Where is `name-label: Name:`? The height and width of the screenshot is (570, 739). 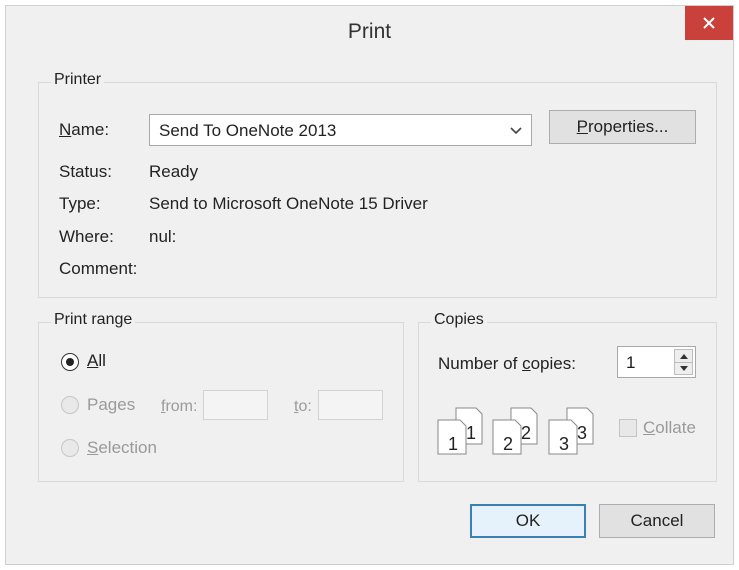 name-label: Name: is located at coordinates (84, 129).